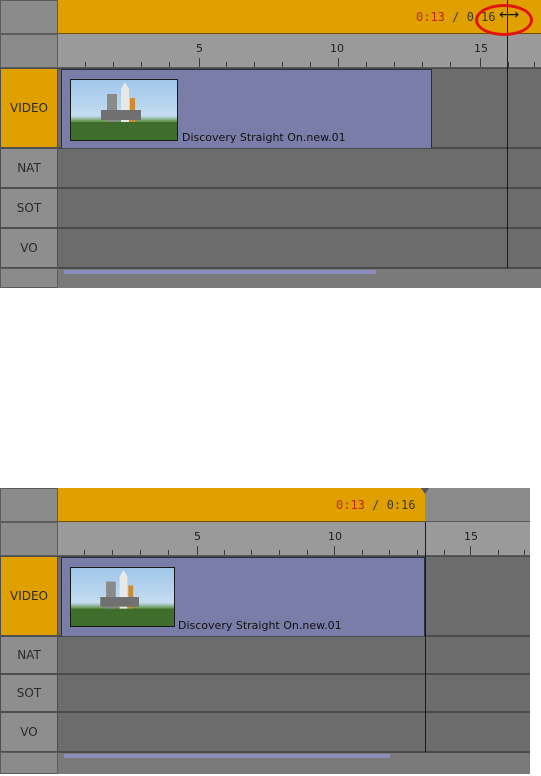 The height and width of the screenshot is (776, 541). What do you see at coordinates (477, 505) in the screenshot?
I see `timeline-extension-area` at bounding box center [477, 505].